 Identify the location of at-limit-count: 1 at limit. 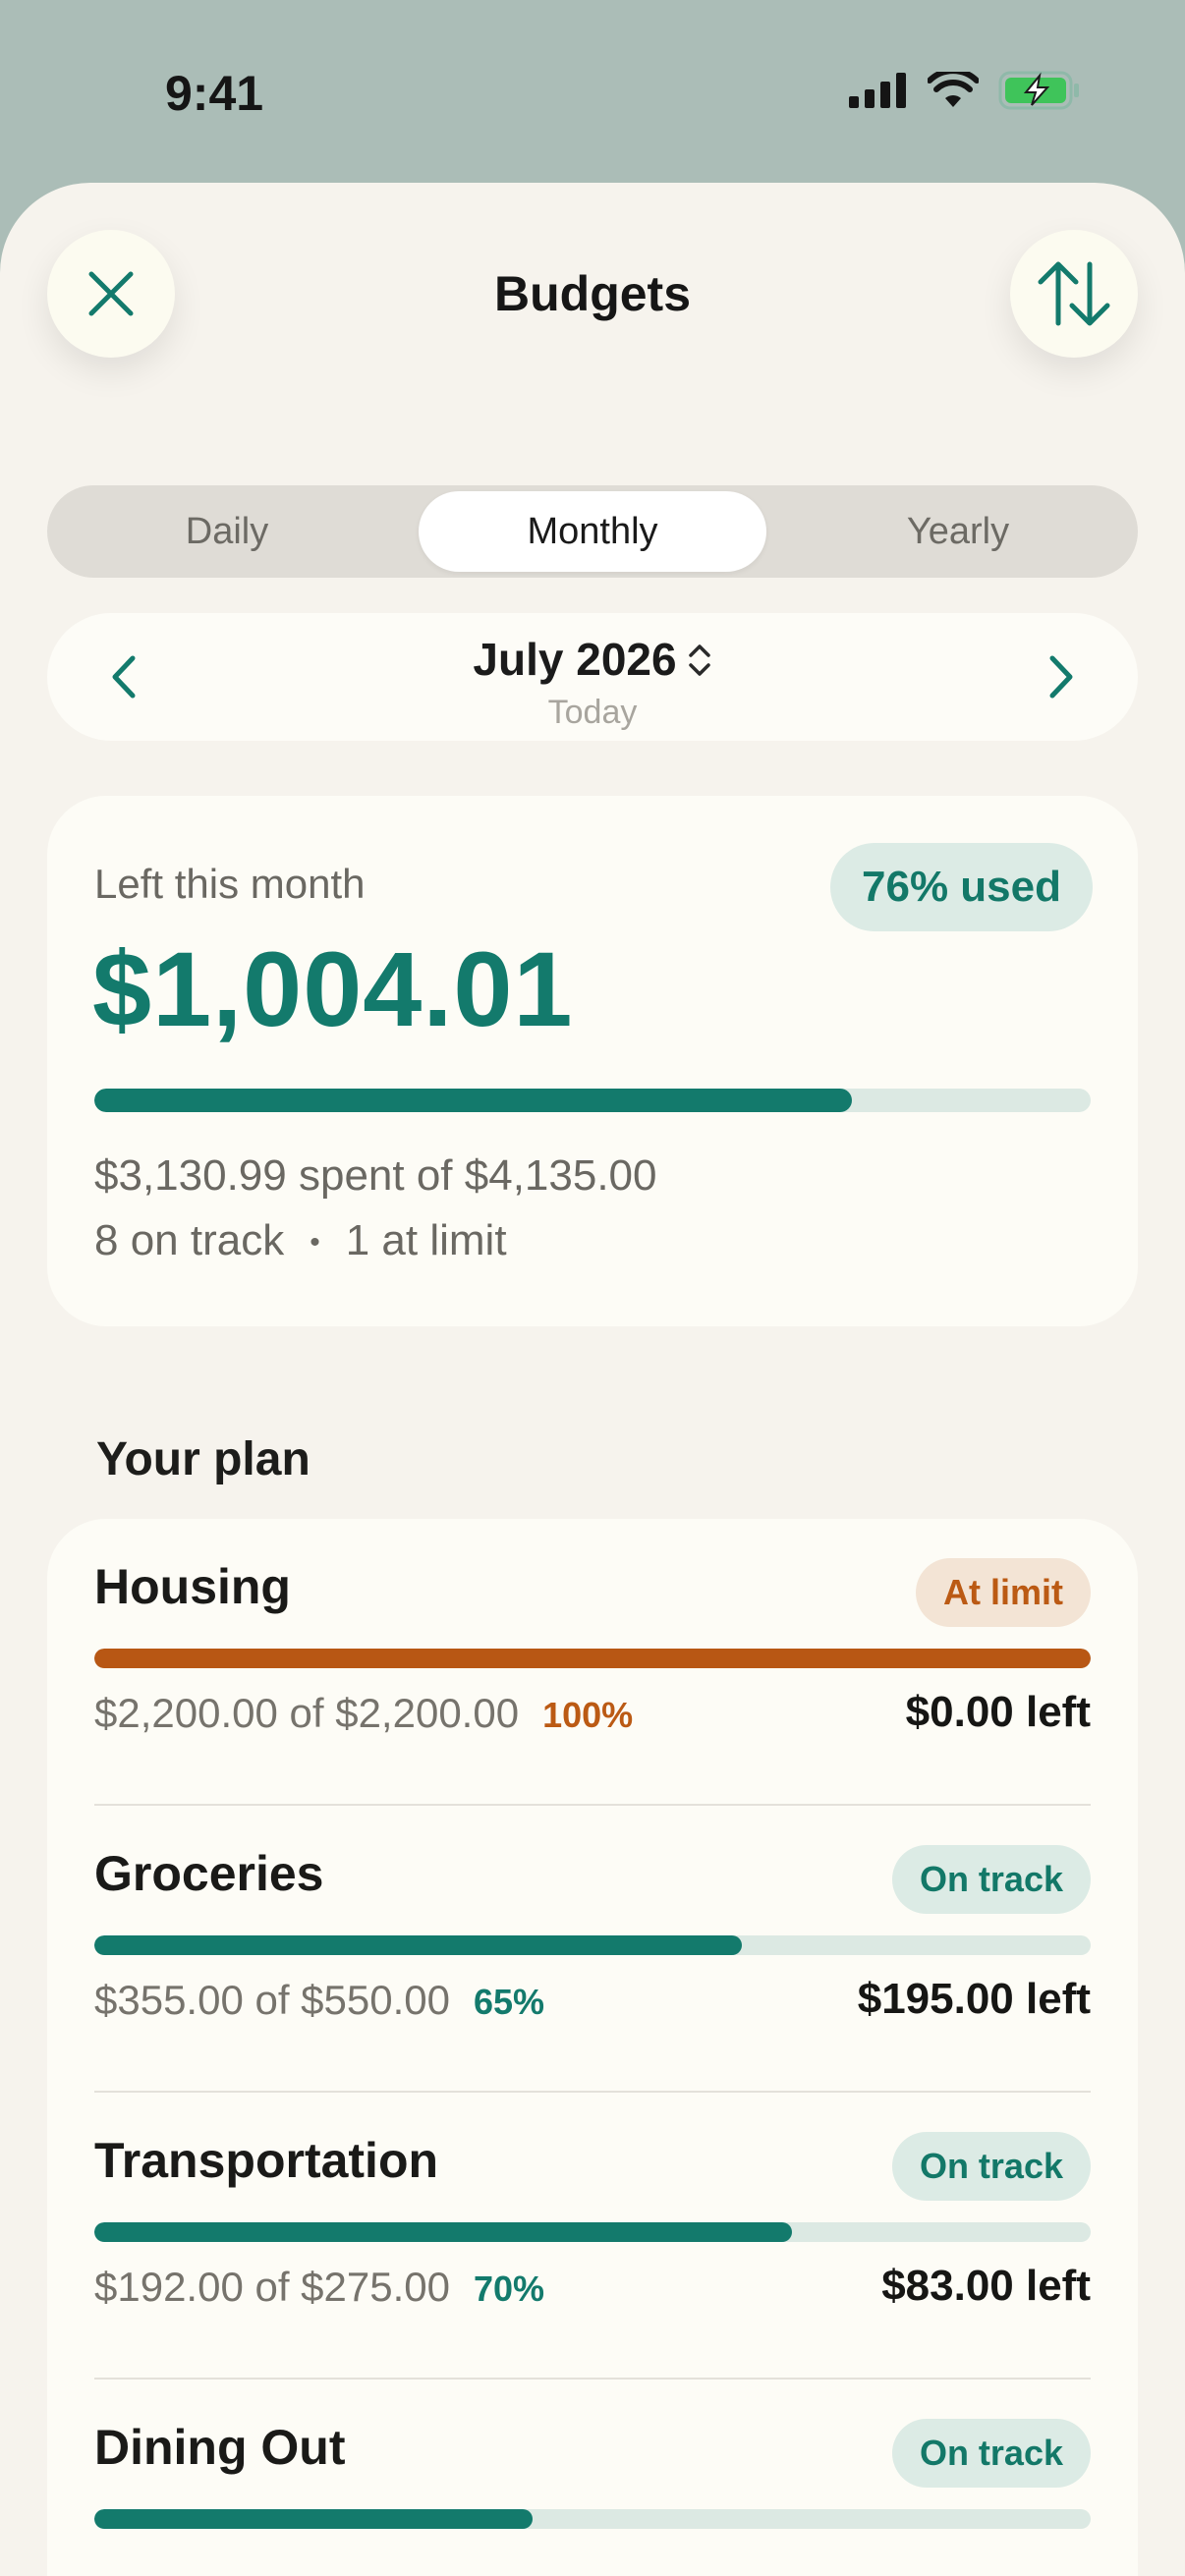
(426, 1240).